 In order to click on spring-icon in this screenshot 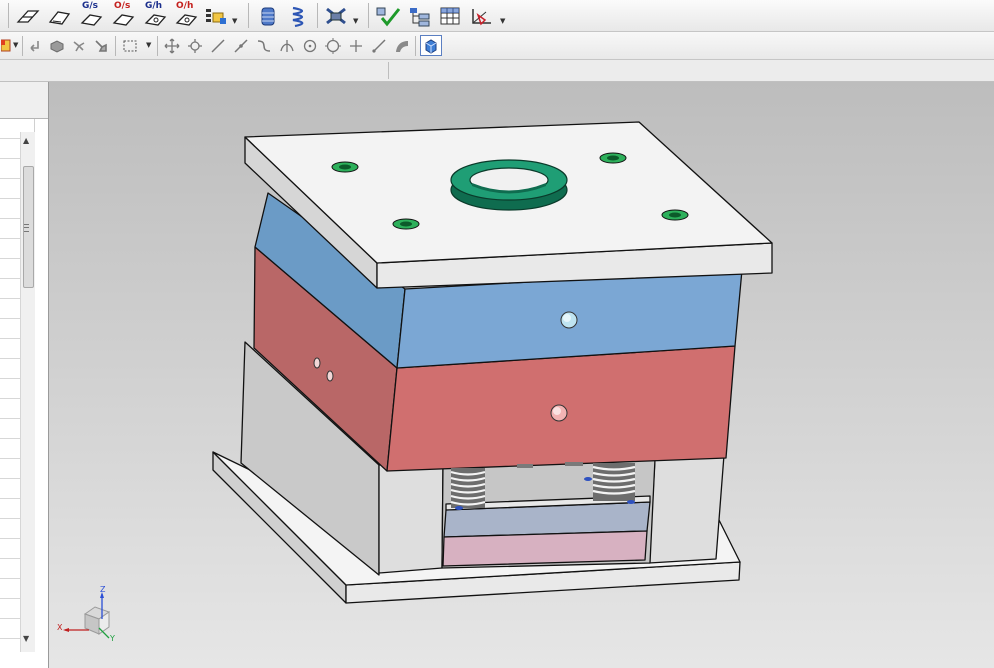, I will do `click(299, 16)`.